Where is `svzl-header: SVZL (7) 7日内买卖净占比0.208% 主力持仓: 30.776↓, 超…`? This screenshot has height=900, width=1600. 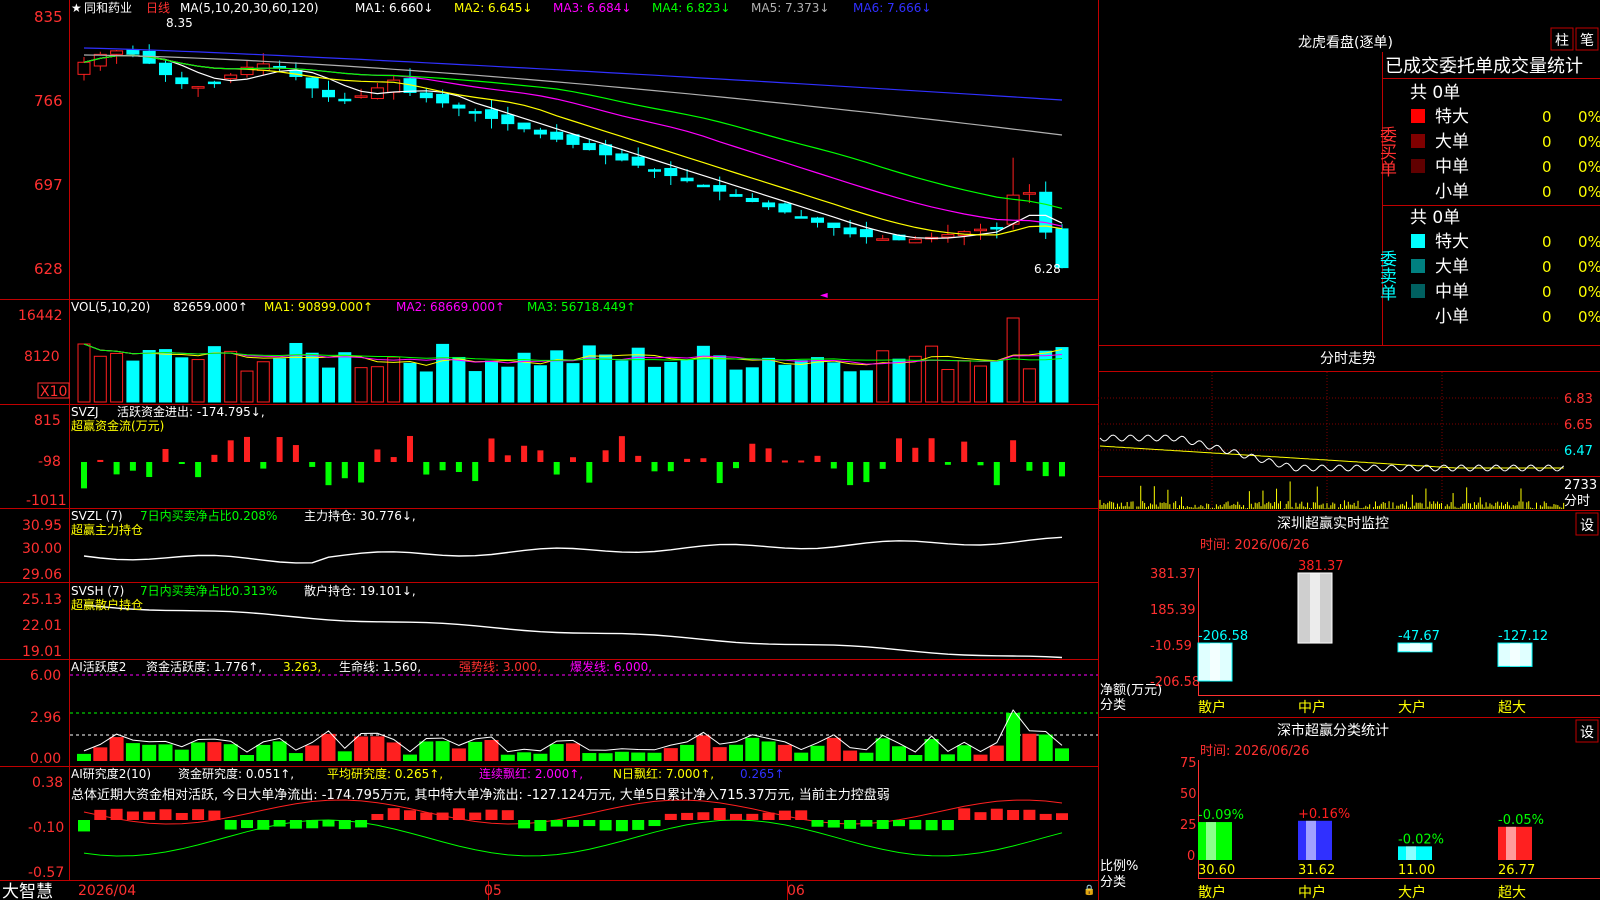
svzl-header: SVZL (7) 7日内买卖净占比0.208% 主力持仓: 30.776↓, 超… is located at coordinates (243, 522).